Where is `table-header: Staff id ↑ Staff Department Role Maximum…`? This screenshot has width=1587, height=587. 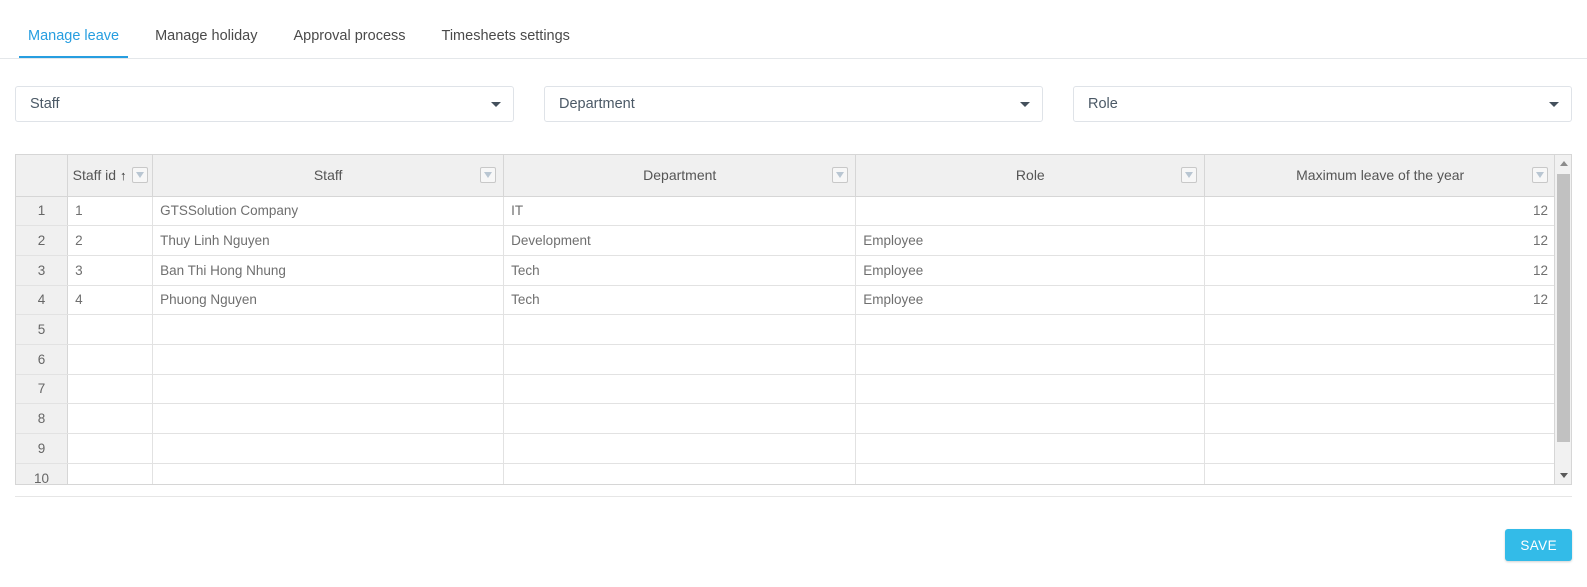
table-header: Staff id ↑ Staff Department Role Maximum… is located at coordinates (785, 176).